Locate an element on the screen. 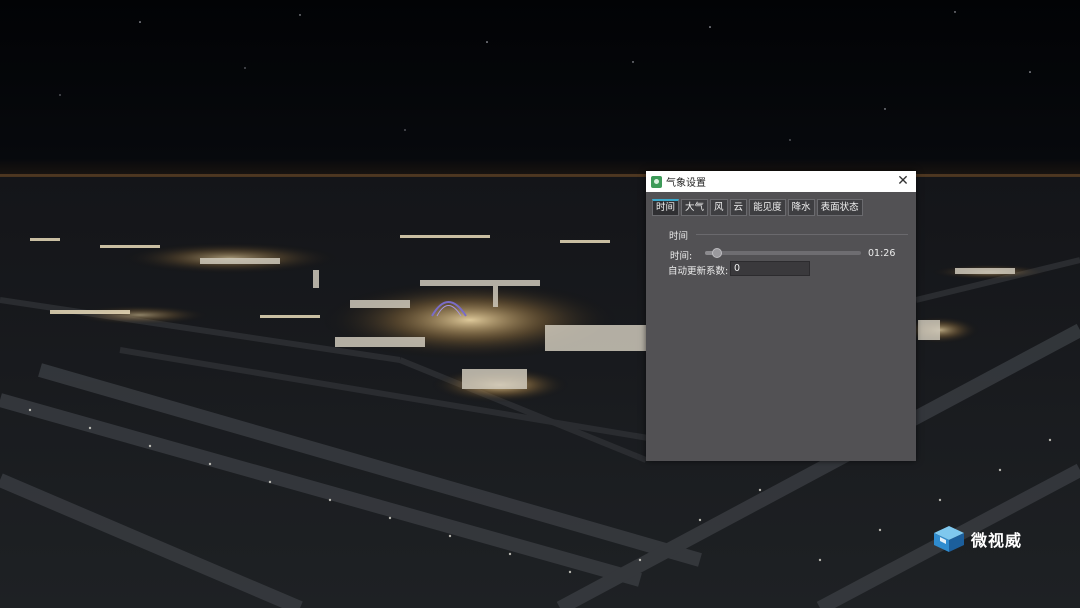  watermark-text: 微视威 is located at coordinates (997, 540).